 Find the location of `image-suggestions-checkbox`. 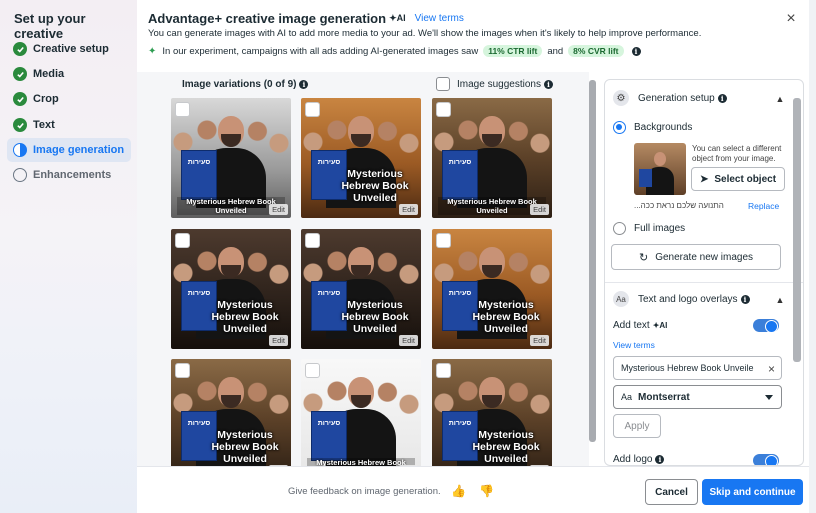

image-suggestions-checkbox is located at coordinates (443, 84).